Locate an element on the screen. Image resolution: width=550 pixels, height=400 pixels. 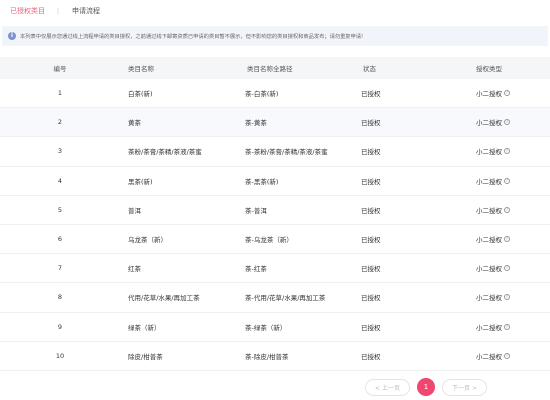
row-category-path: 茶-代用/花草/水果/再加工茶 is located at coordinates (285, 298).